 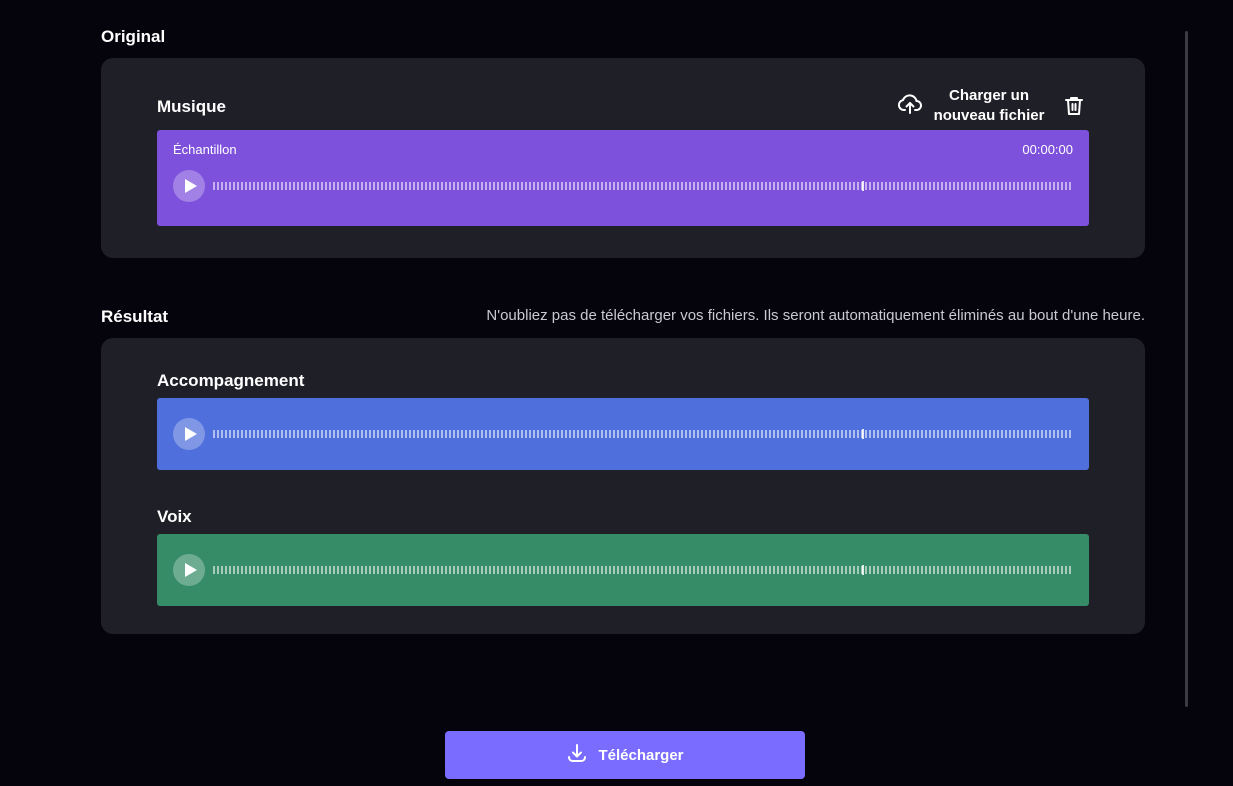 What do you see at coordinates (133, 36) in the screenshot?
I see `original-section-title: Original` at bounding box center [133, 36].